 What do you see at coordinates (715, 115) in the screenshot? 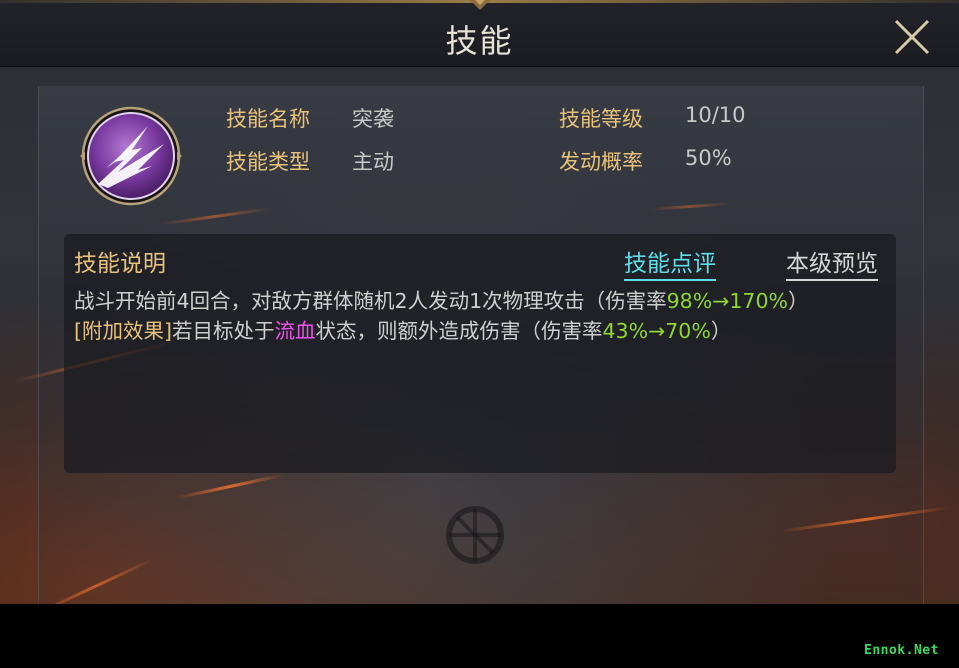
I see `skill-level-value: 10/10` at bounding box center [715, 115].